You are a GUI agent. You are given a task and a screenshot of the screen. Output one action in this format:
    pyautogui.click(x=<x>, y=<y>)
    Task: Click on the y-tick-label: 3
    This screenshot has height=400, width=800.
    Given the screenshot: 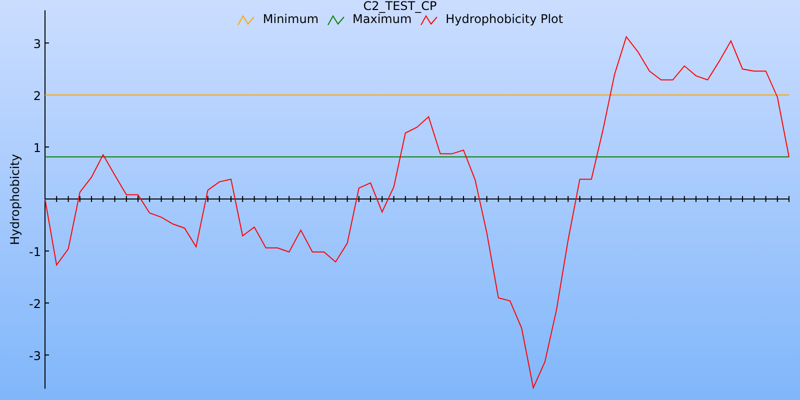 What is the action you would take?
    pyautogui.click(x=37, y=44)
    